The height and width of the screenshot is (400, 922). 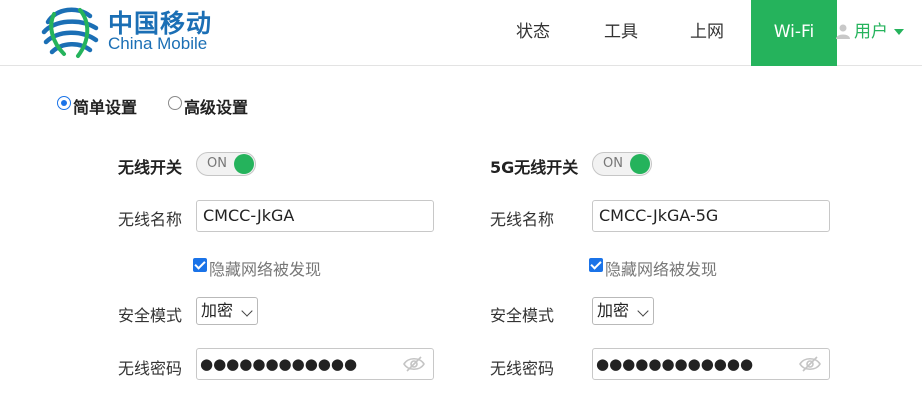 What do you see at coordinates (217, 310) in the screenshot?
I see `security-mode-value: 加密` at bounding box center [217, 310].